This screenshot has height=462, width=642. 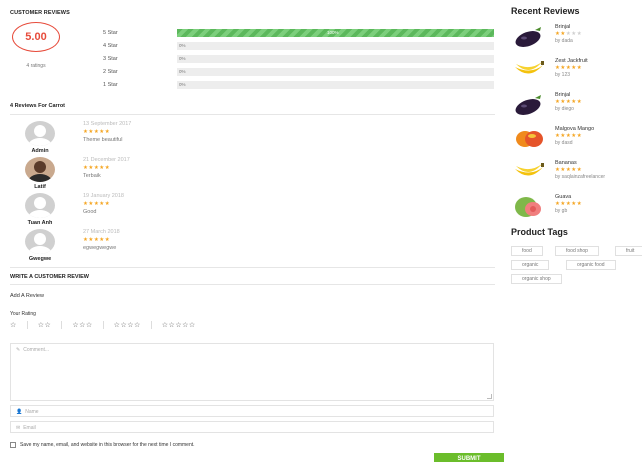 I want to click on recent-review-product: Guava, so click(x=563, y=197).